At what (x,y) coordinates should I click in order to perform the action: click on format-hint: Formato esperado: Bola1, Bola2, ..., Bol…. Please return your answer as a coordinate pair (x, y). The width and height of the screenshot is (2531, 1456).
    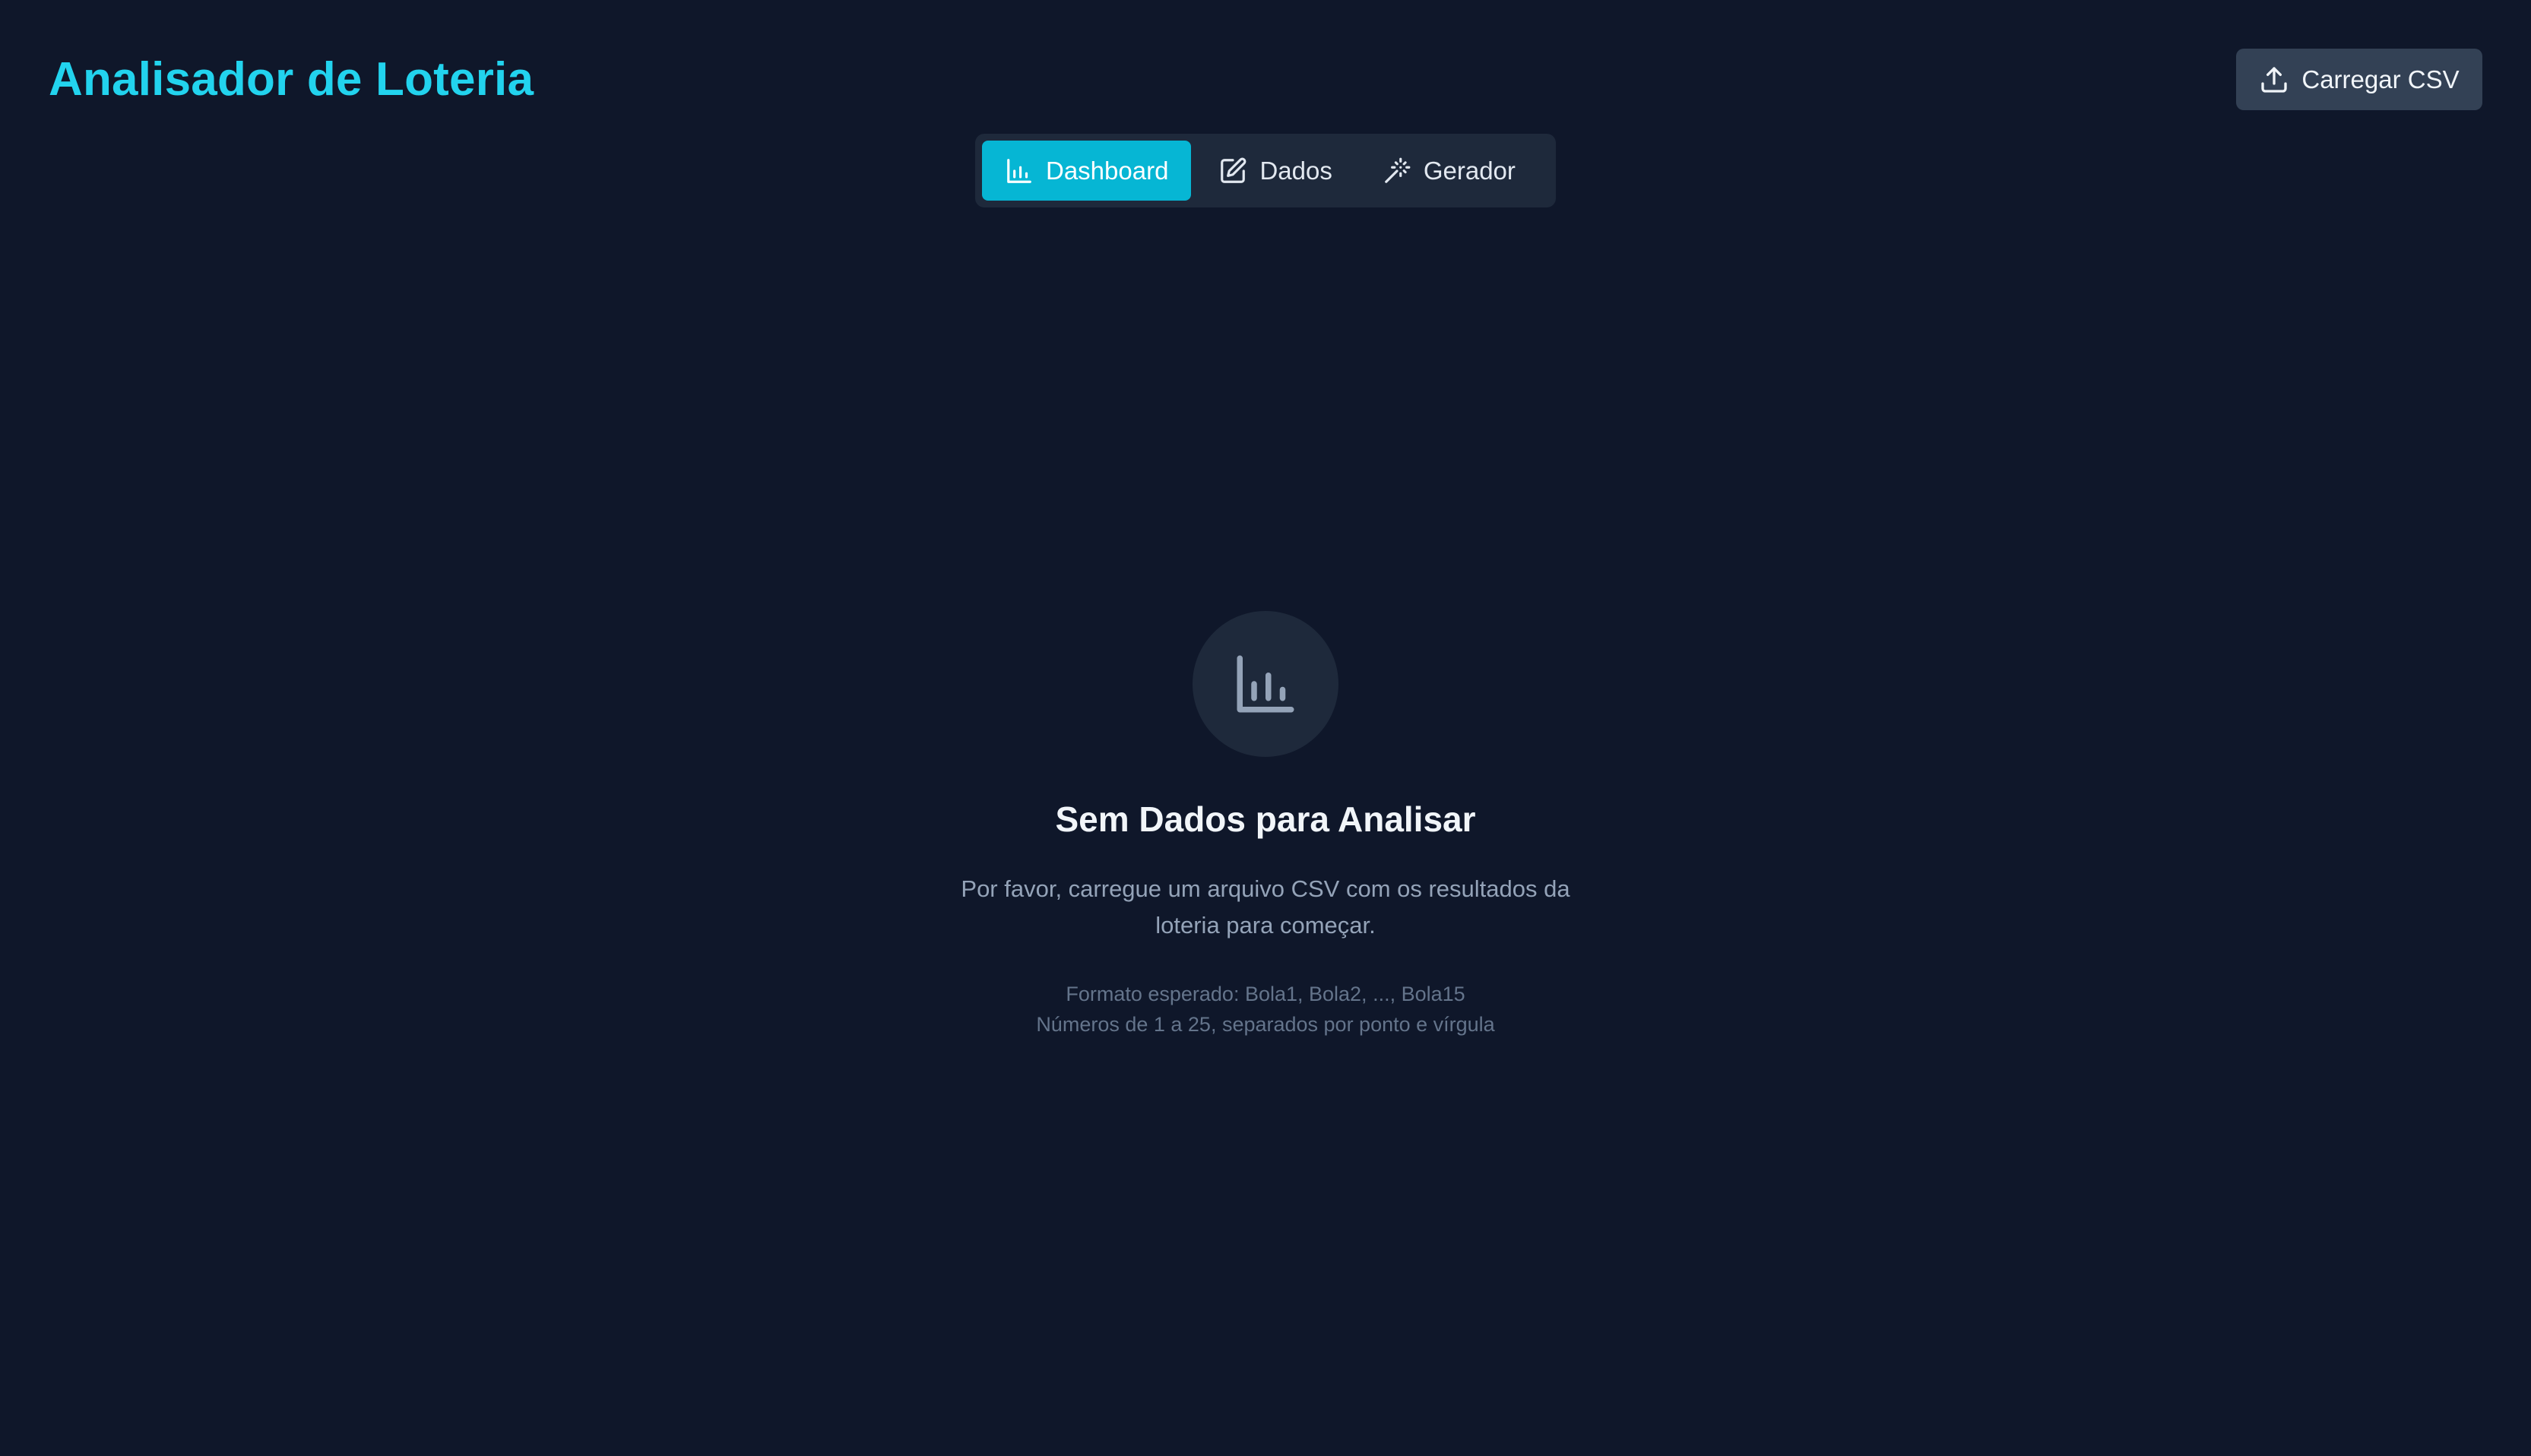
    Looking at the image, I should click on (1265, 1010).